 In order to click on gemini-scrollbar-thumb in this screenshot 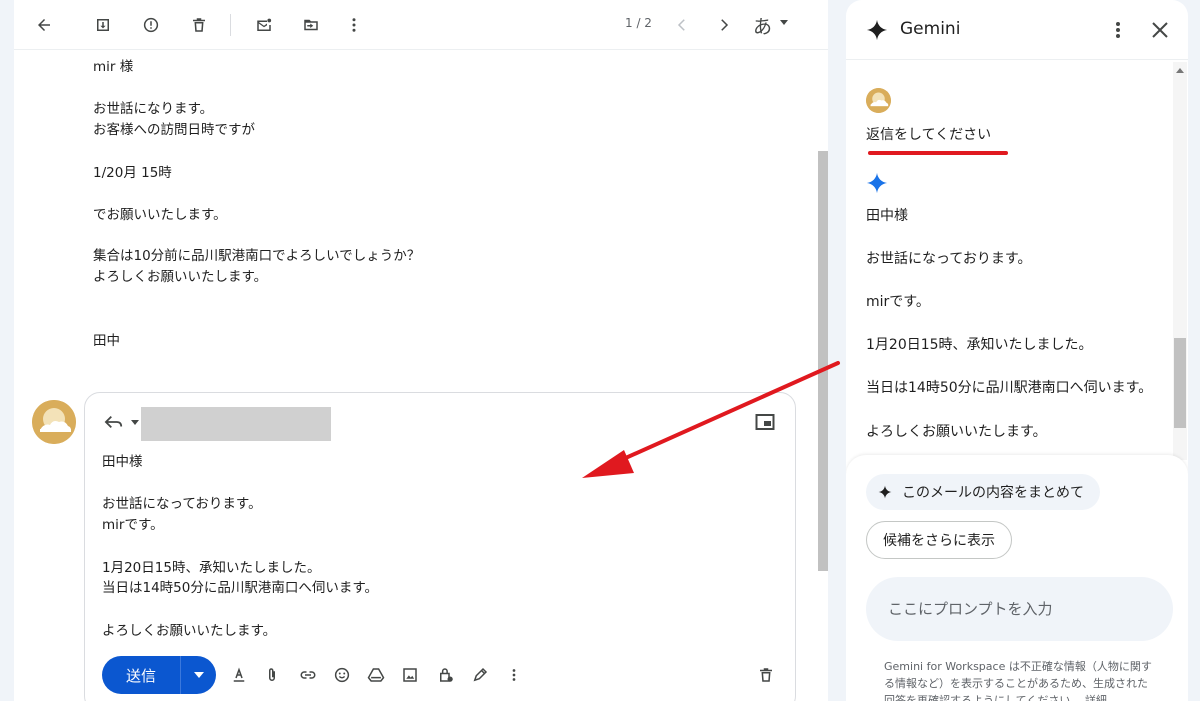, I will do `click(1180, 383)`.